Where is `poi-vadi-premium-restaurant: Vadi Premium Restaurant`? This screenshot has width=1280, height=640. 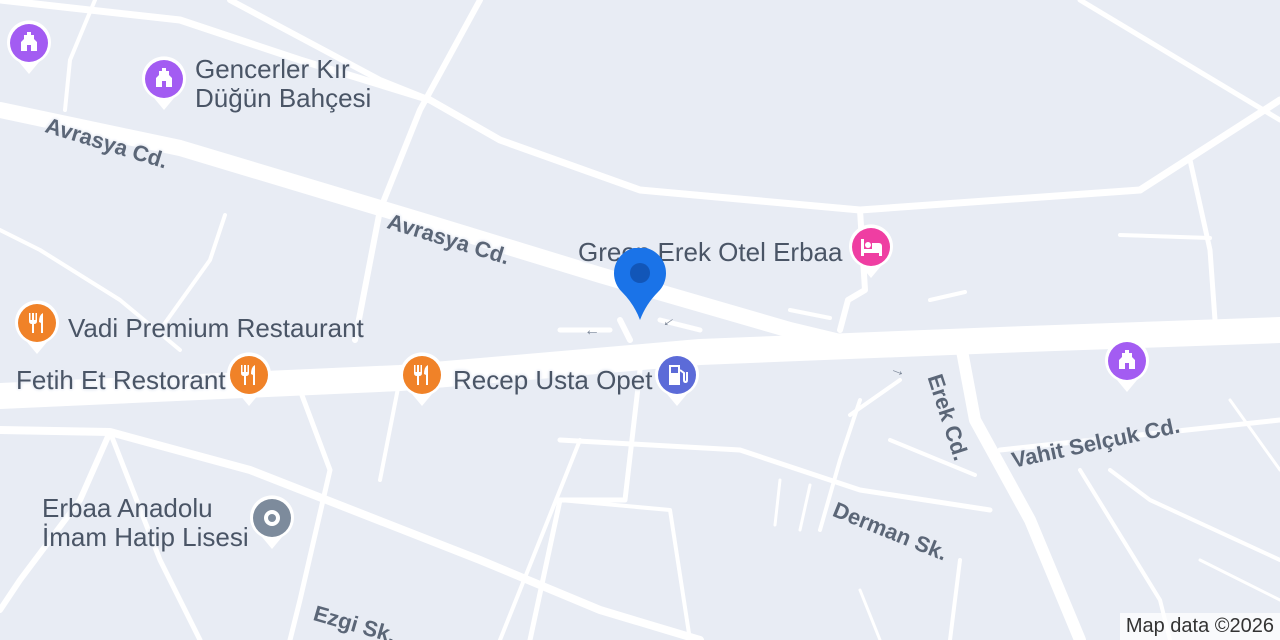 poi-vadi-premium-restaurant: Vadi Premium Restaurant is located at coordinates (189, 328).